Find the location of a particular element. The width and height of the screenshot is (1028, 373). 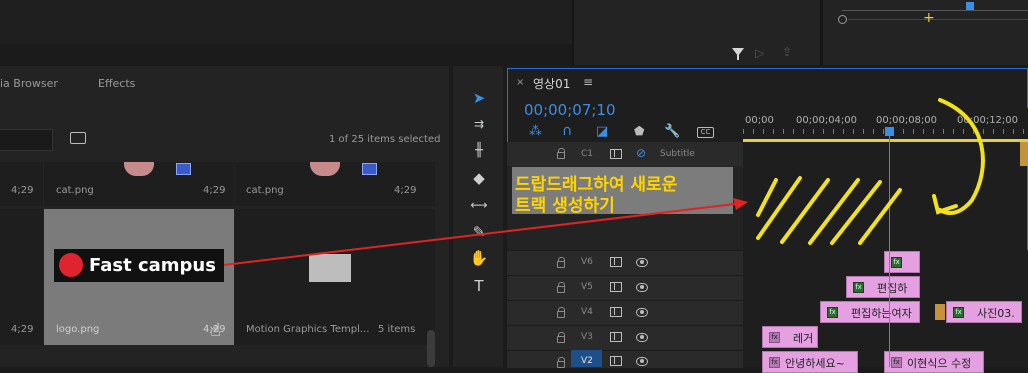

arrow-head is located at coordinates (740, 204).